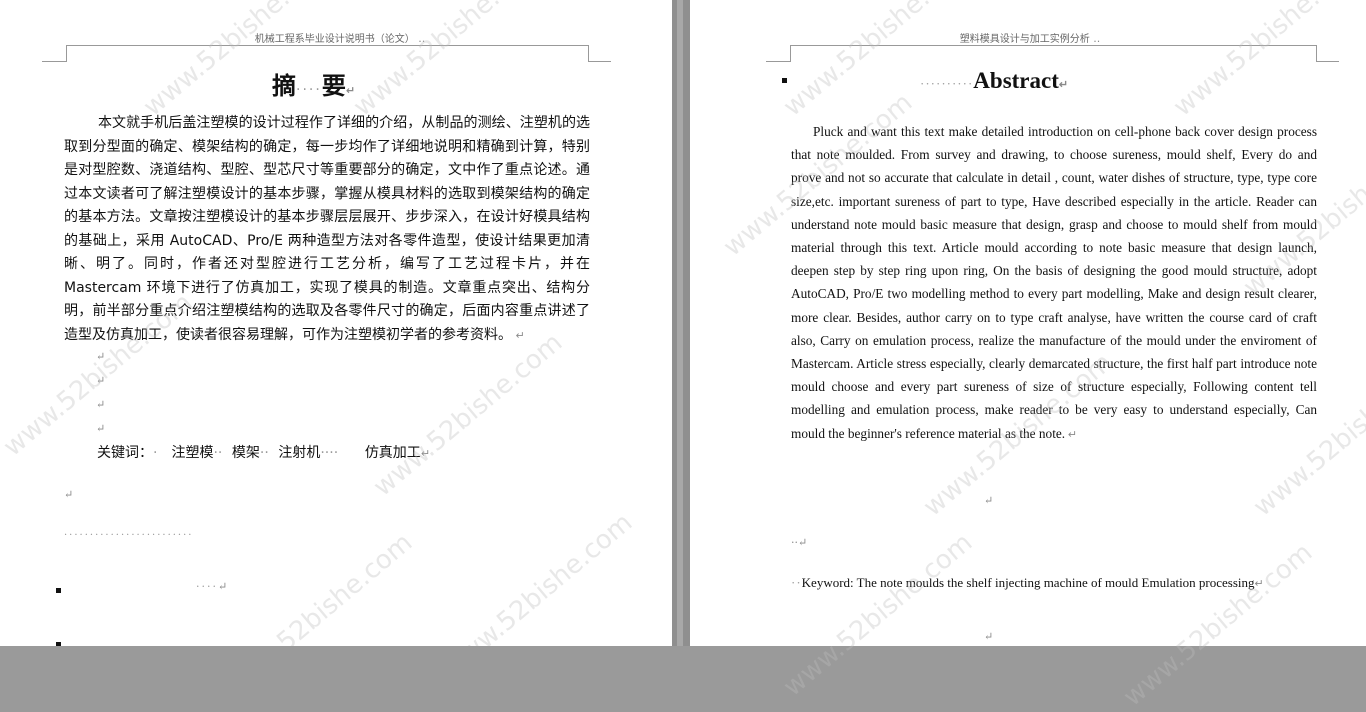 The image size is (1366, 712). Describe the element at coordinates (340, 38) in the screenshot. I see `running-head-left: 机械工程系毕业设计说明书（论文） ..` at that location.